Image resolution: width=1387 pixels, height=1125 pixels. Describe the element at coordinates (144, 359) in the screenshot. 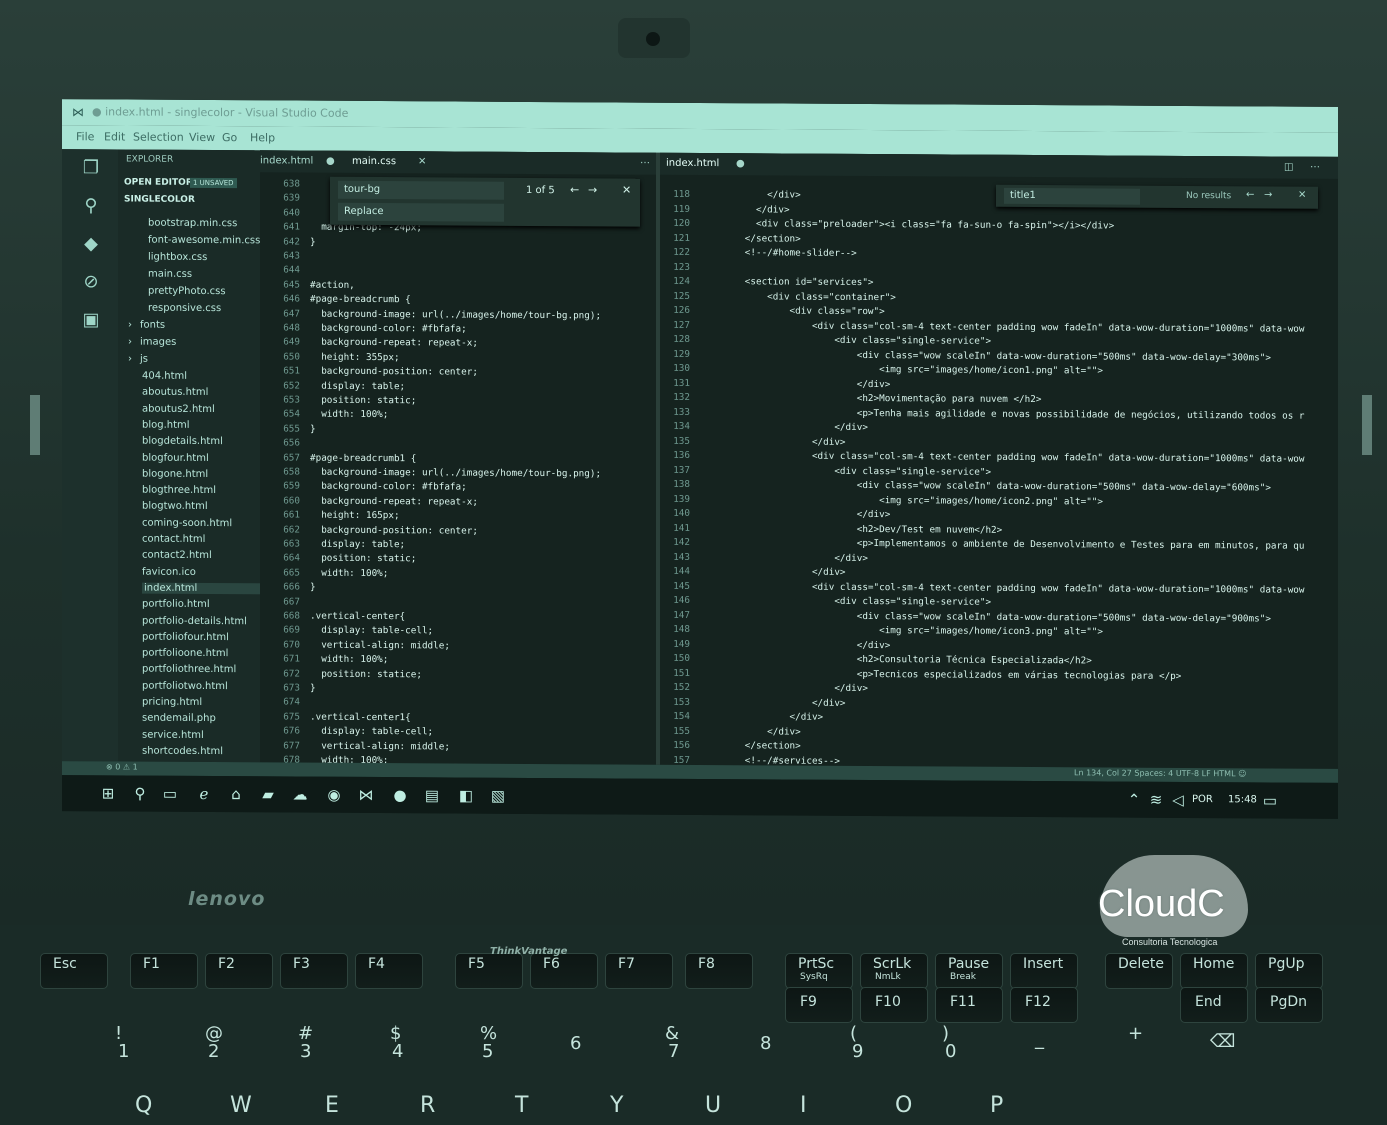

I see `sidebar-folder: js` at that location.